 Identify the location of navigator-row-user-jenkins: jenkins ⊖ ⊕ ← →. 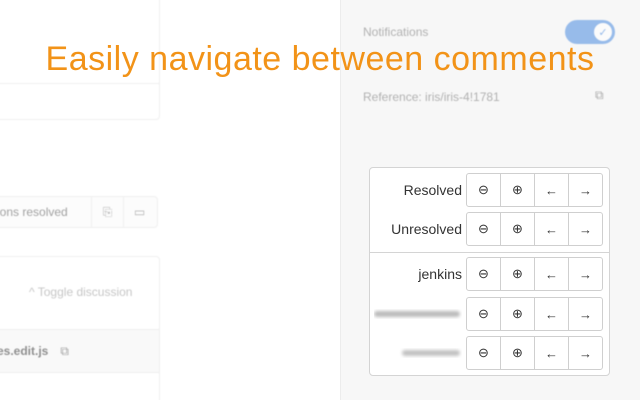
(489, 274).